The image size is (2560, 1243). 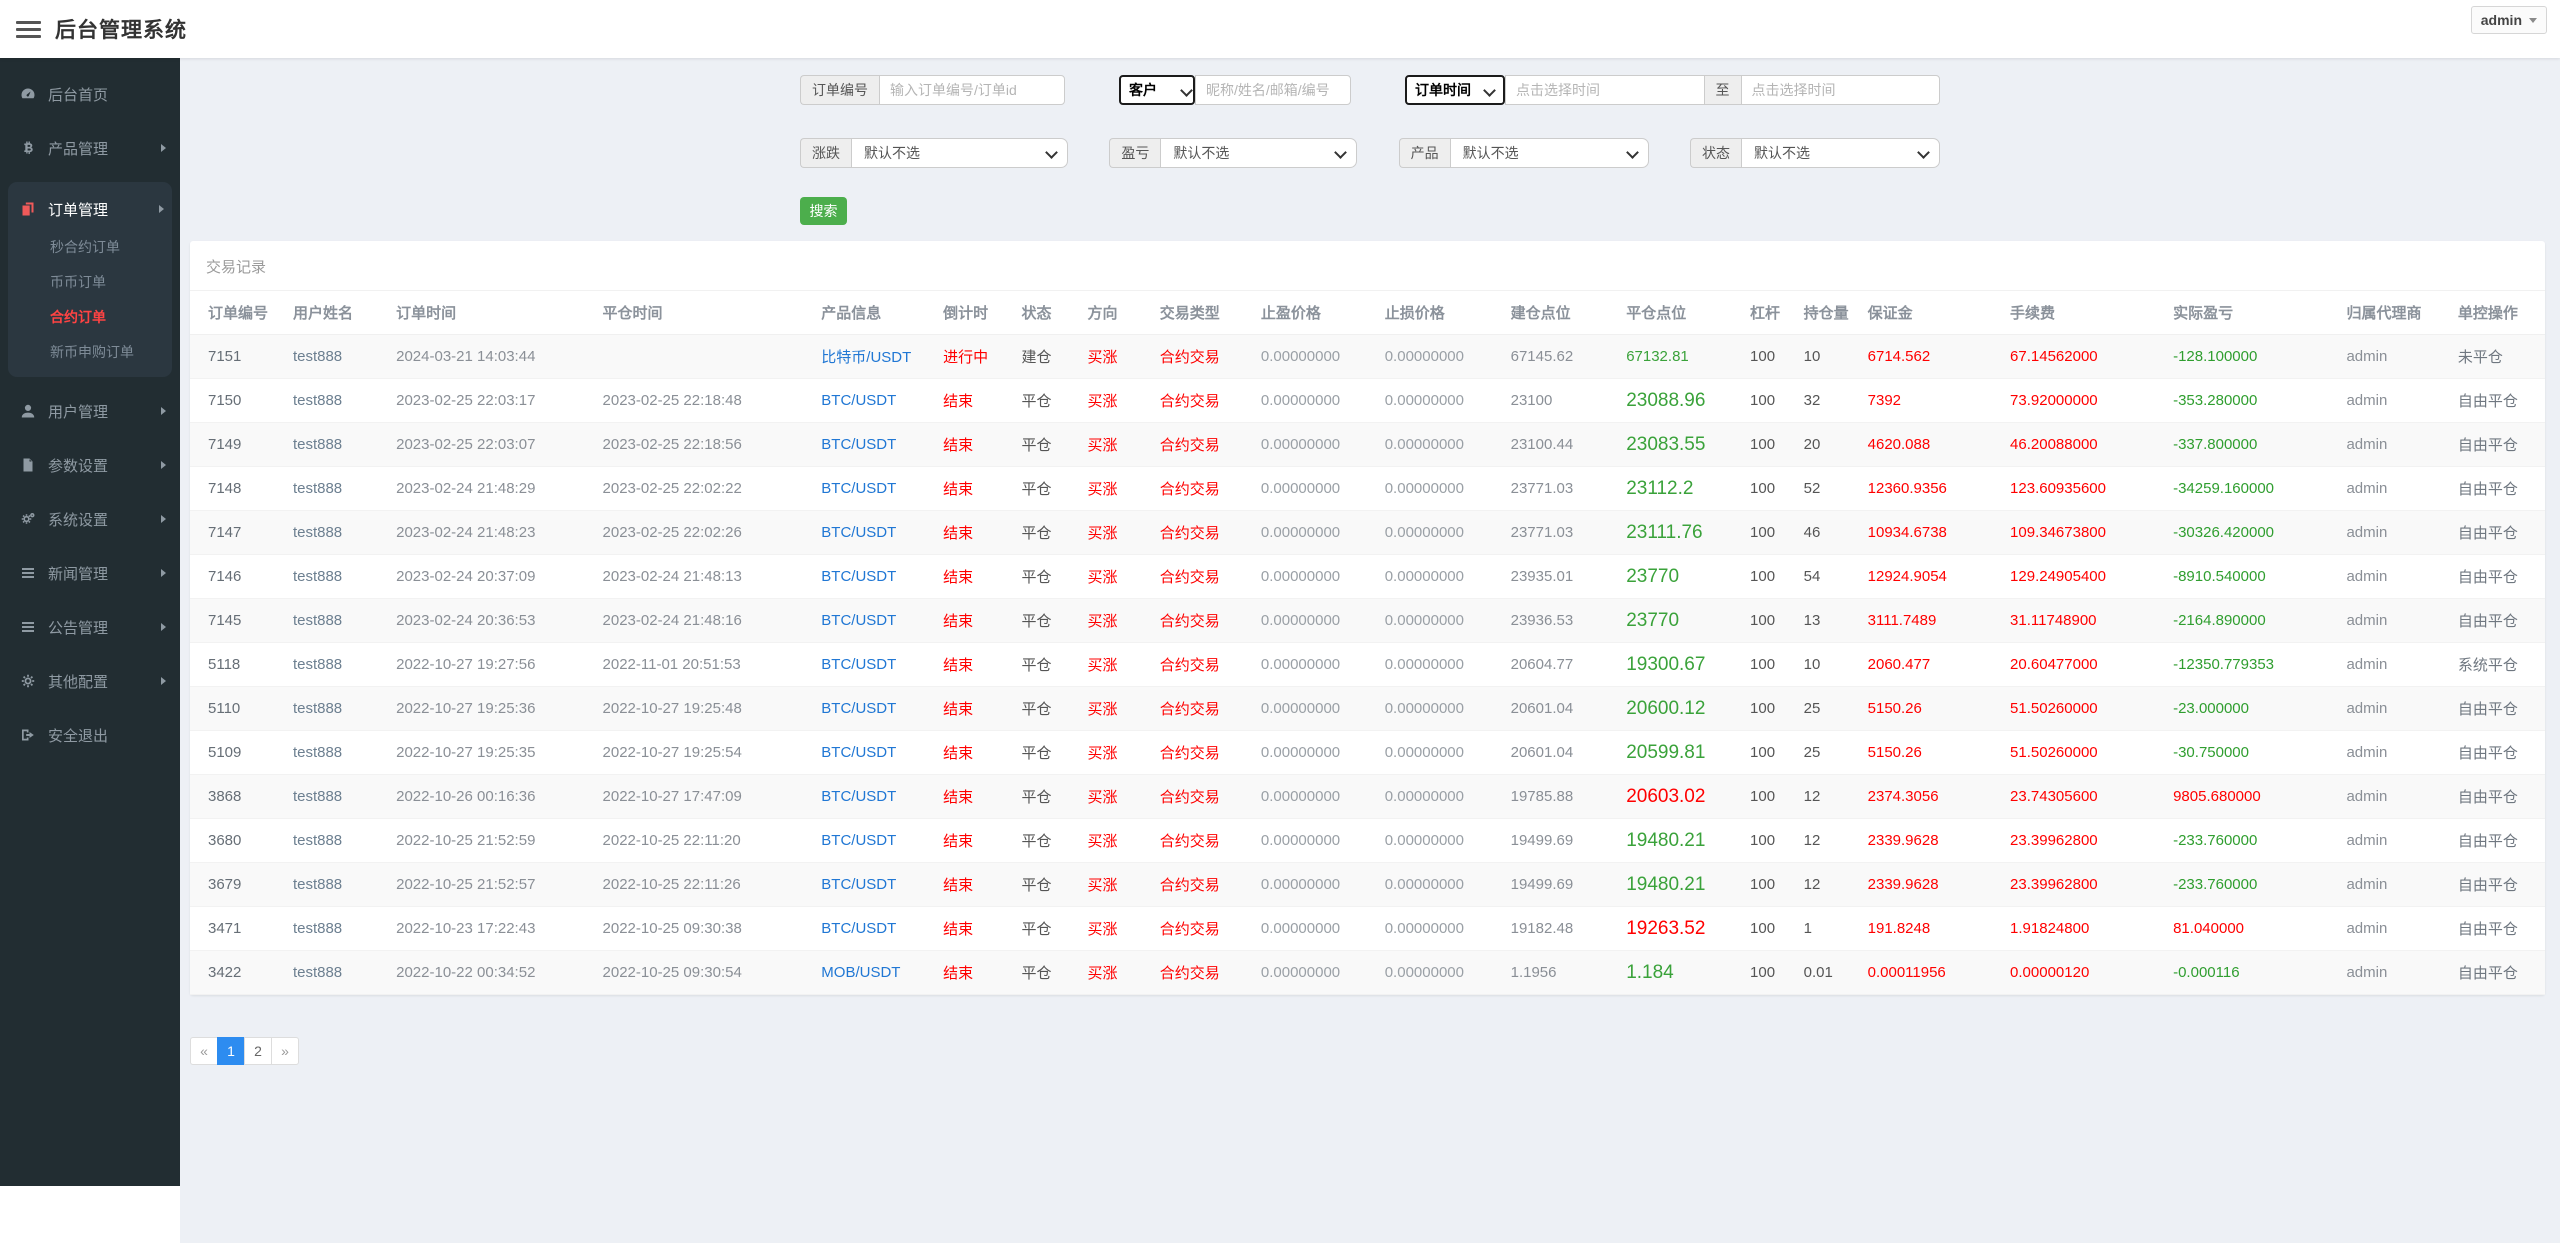 I want to click on pagination-page-1: 1, so click(x=231, y=1051).